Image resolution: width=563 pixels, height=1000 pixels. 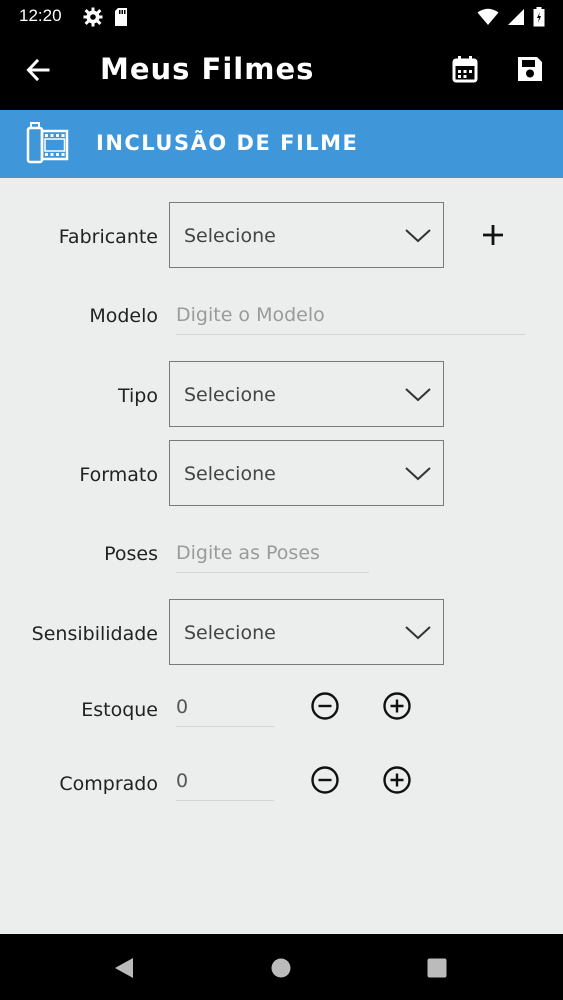 I want to click on calendar-button, so click(x=465, y=71).